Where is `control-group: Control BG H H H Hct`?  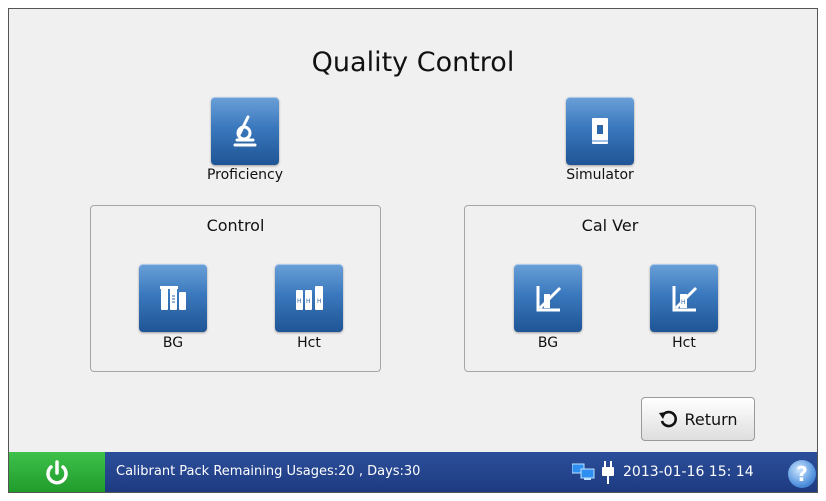
control-group: Control BG H H H Hct is located at coordinates (235, 288).